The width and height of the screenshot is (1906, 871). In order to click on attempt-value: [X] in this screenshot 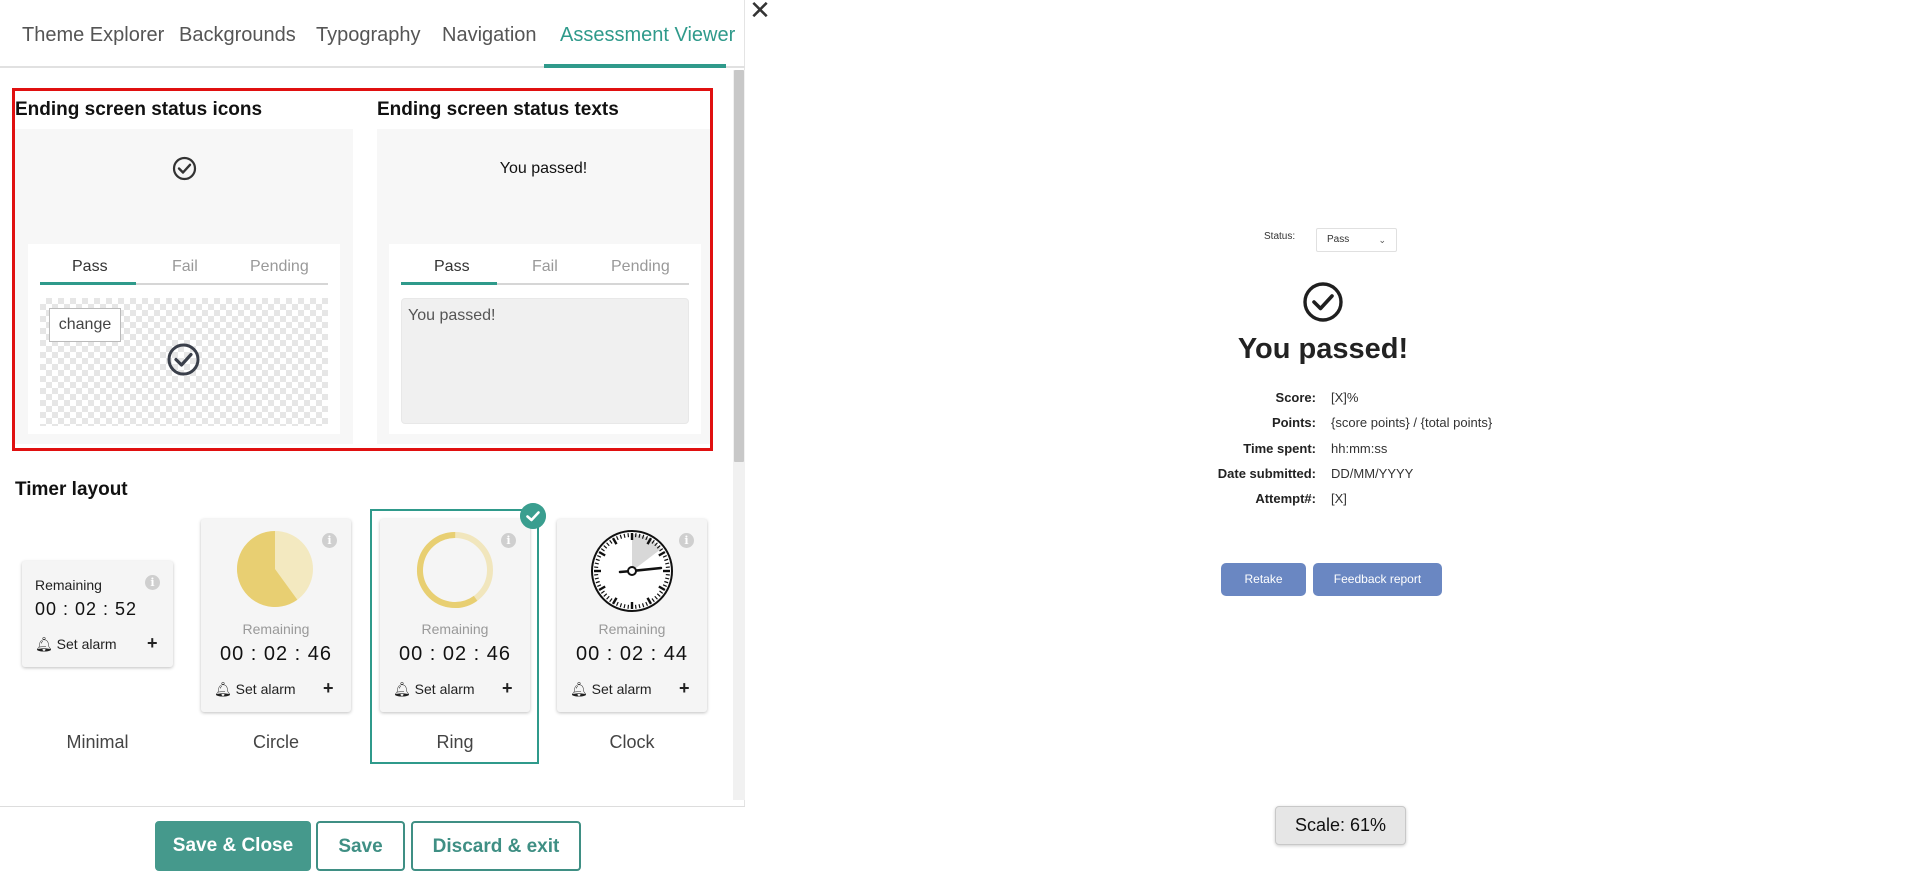, I will do `click(1339, 498)`.